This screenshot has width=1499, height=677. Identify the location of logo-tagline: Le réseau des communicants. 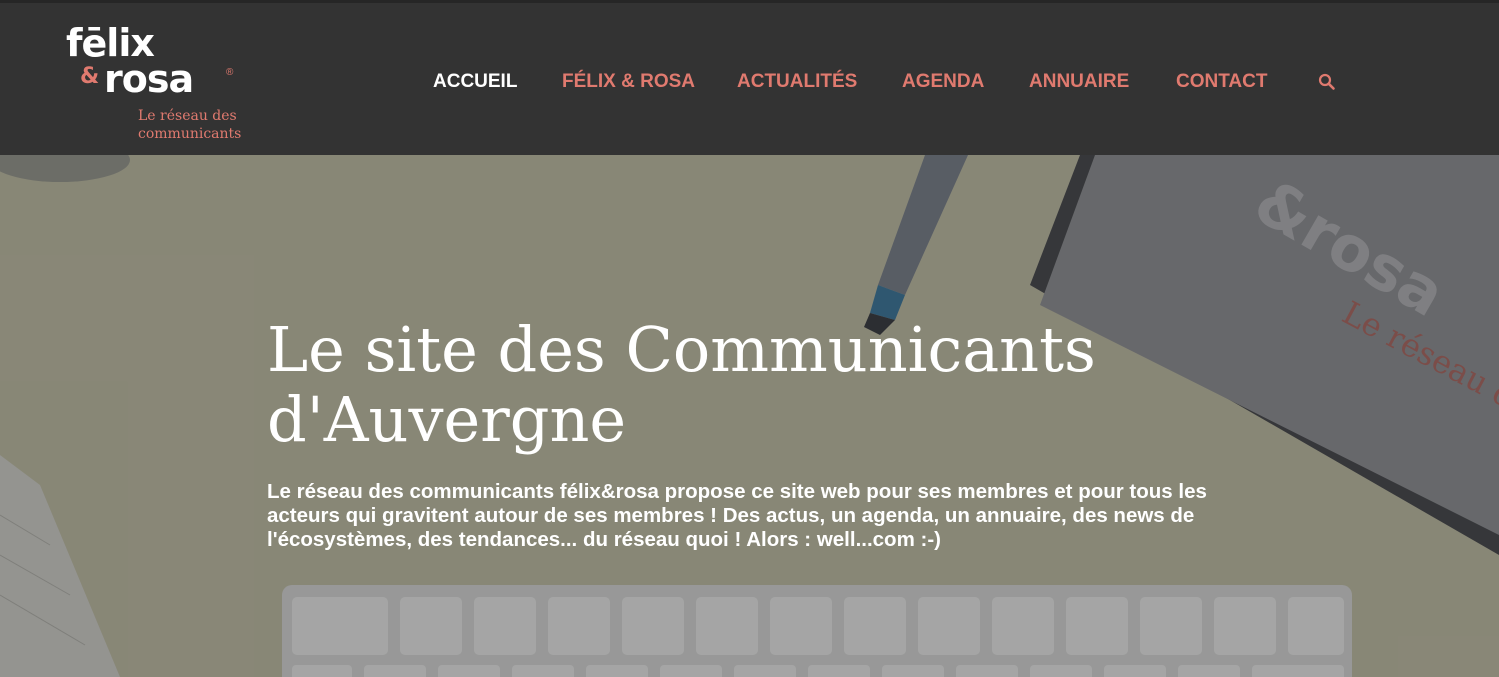
(190, 125).